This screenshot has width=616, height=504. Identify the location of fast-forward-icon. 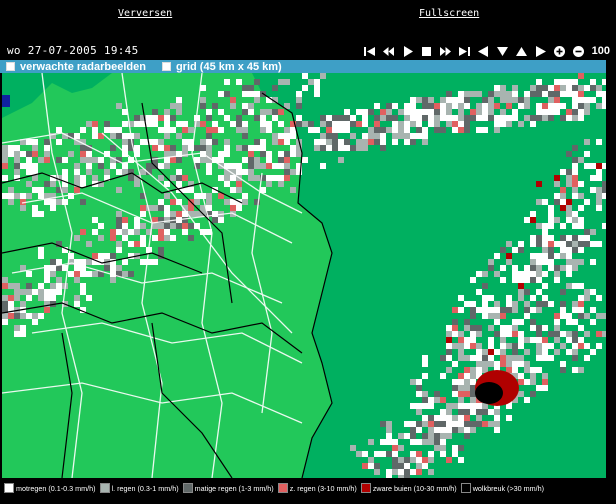
(446, 51).